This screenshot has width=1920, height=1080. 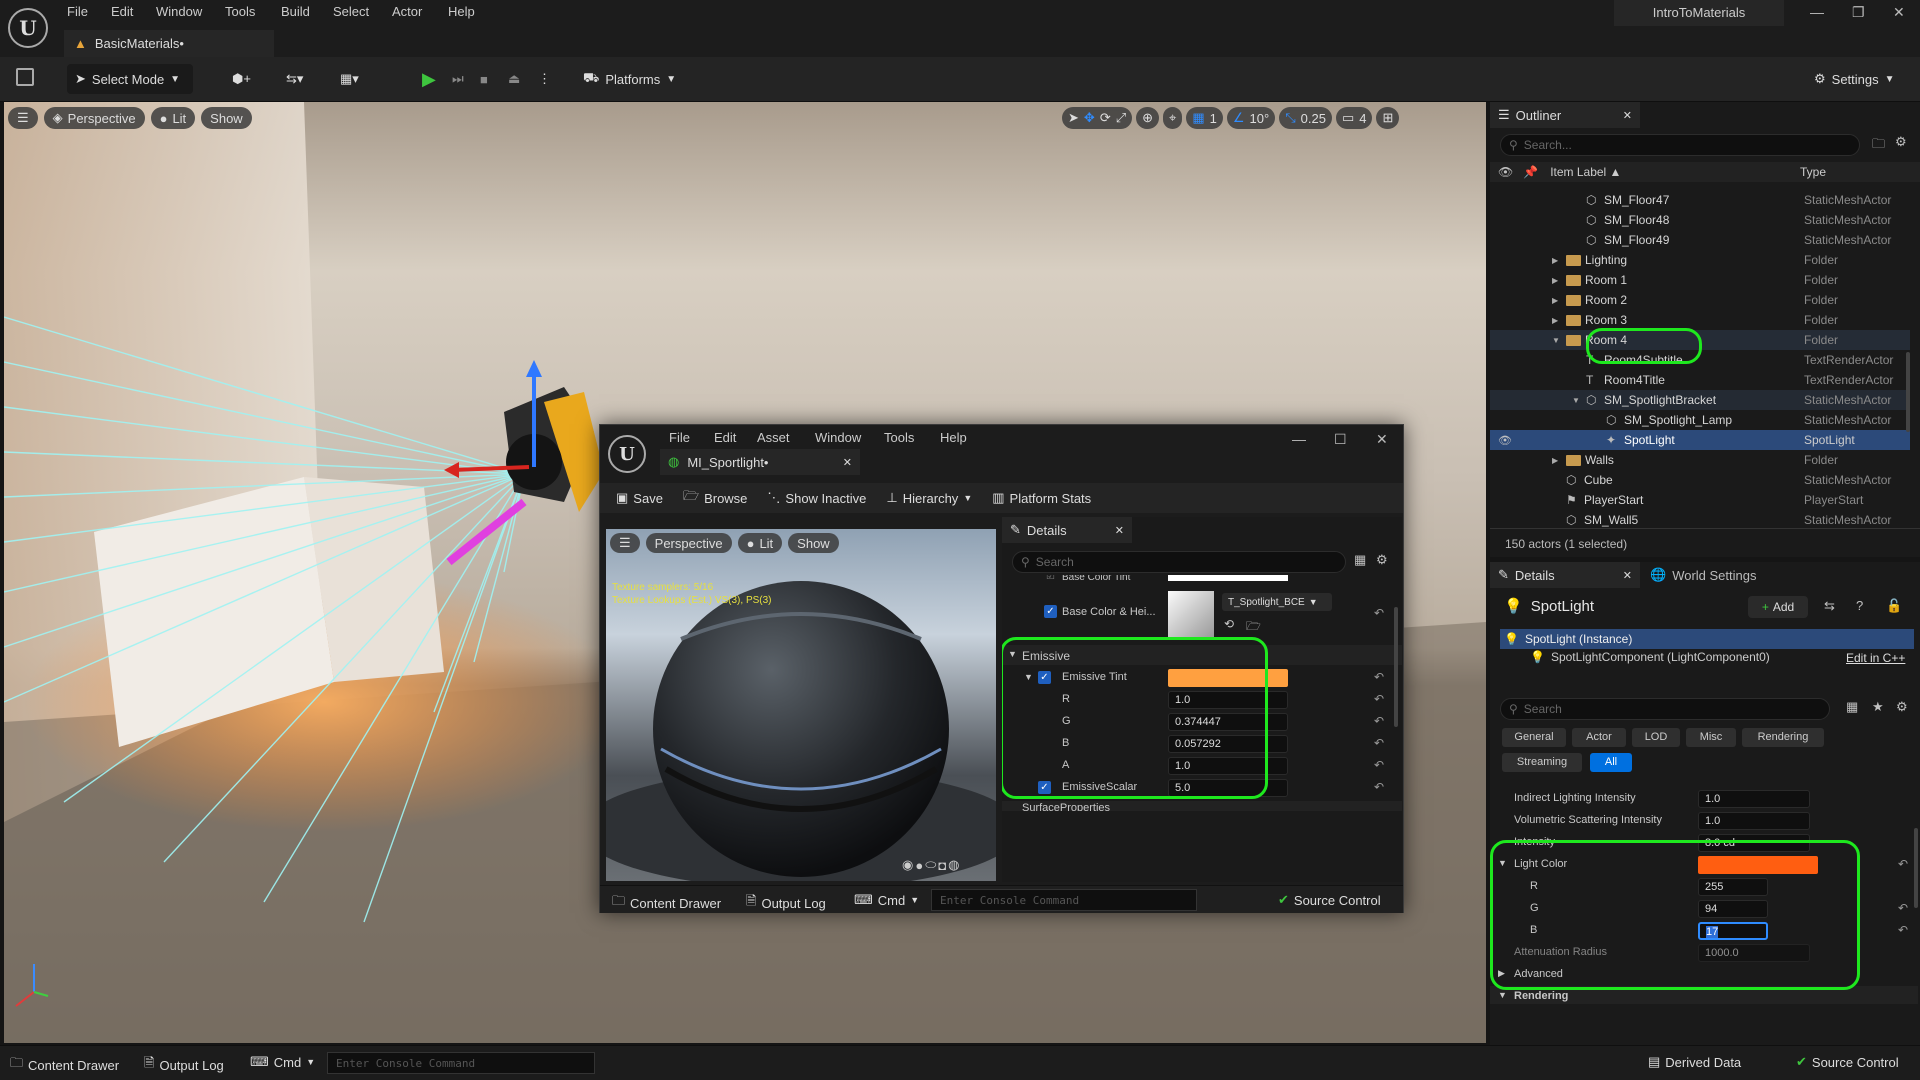 What do you see at coordinates (1050, 578) in the screenshot?
I see `check-icon: ☑` at bounding box center [1050, 578].